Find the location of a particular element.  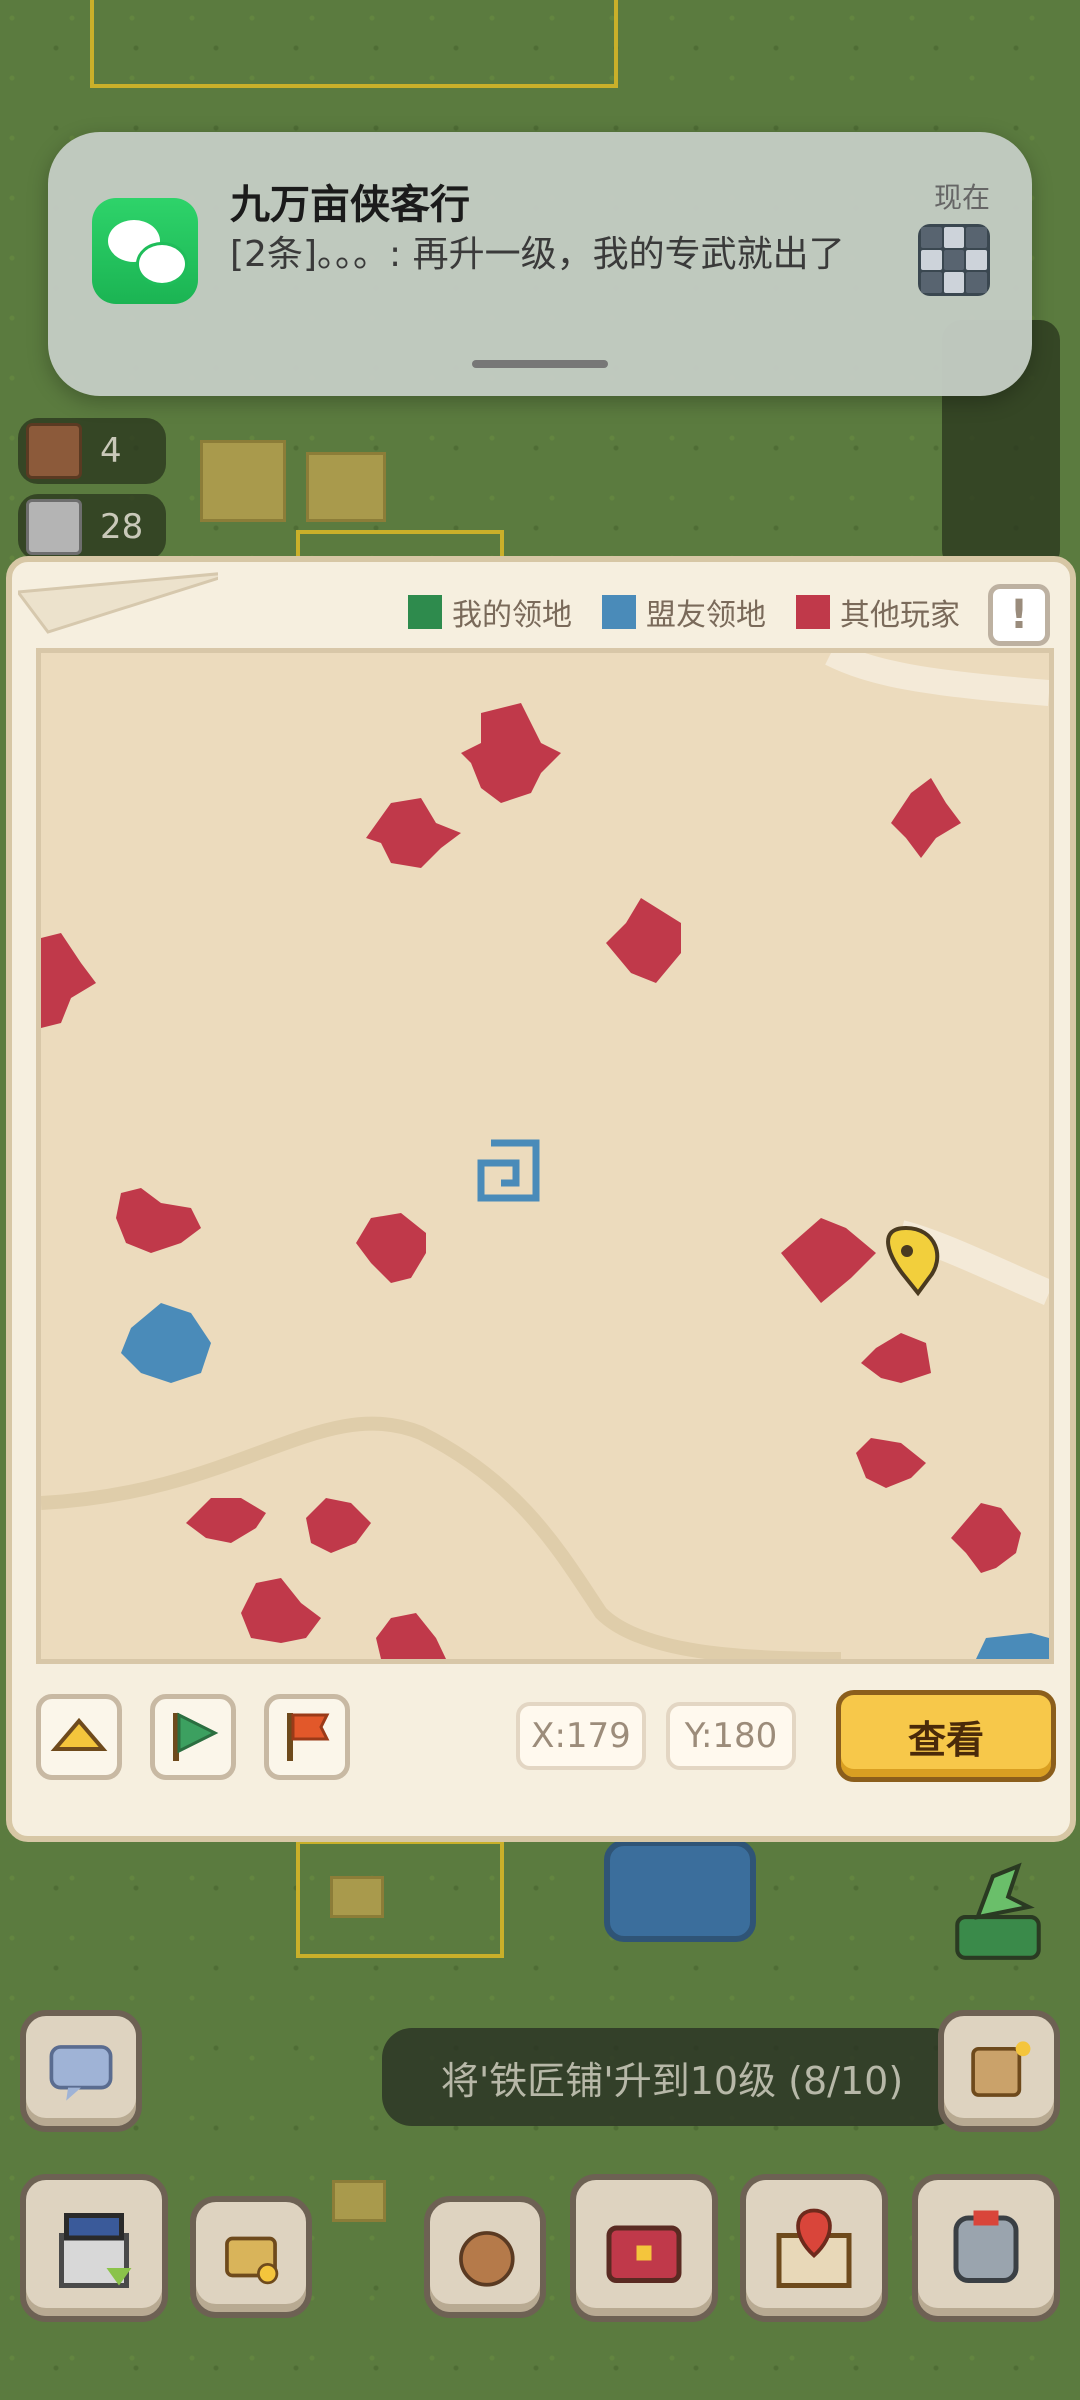

notification-message: [2条]。。。: 再升一级，我的专武就出了 is located at coordinates (537, 254).